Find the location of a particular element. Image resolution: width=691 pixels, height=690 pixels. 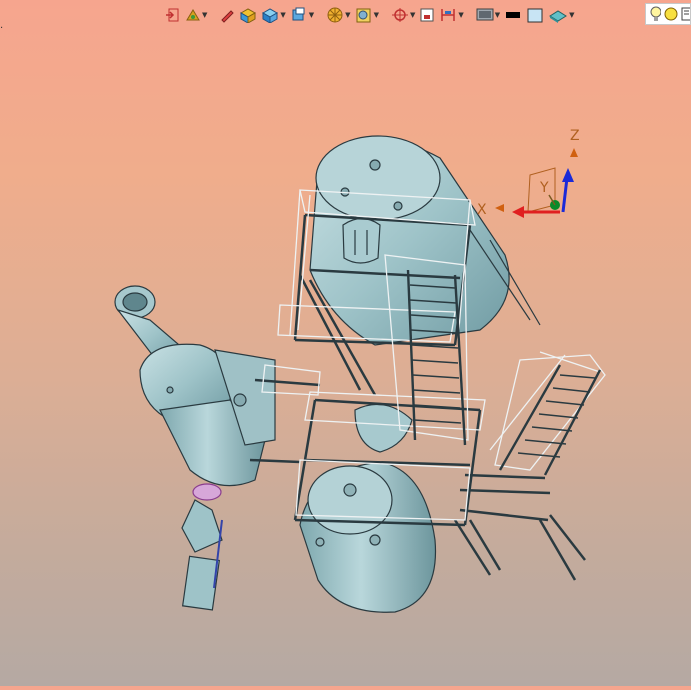

material-icon is located at coordinates (558, 16).